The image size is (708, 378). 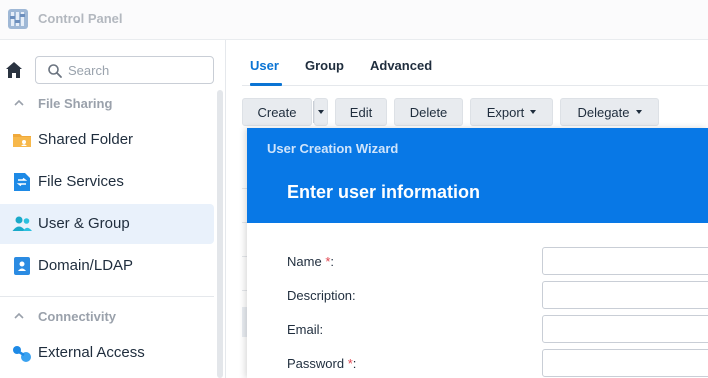 What do you see at coordinates (107, 296) in the screenshot?
I see `section-divider` at bounding box center [107, 296].